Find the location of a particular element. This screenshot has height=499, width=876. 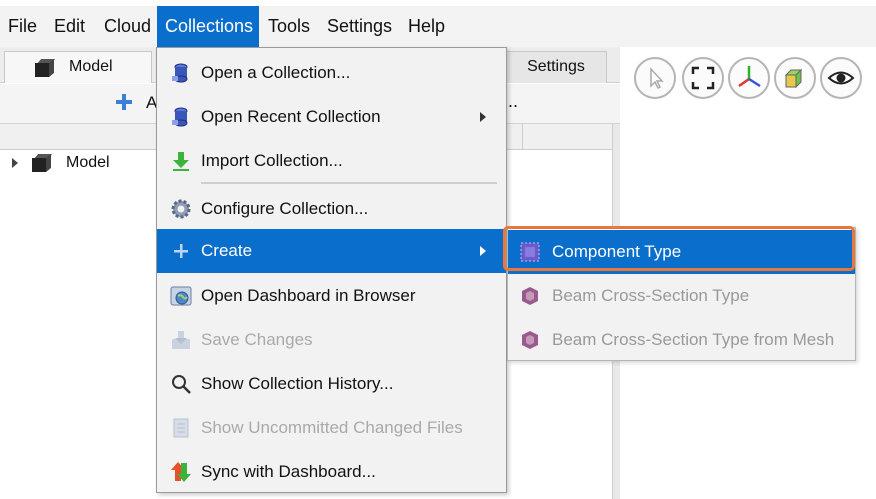

menu-item-label: Open Dashboard in Browser is located at coordinates (308, 295).